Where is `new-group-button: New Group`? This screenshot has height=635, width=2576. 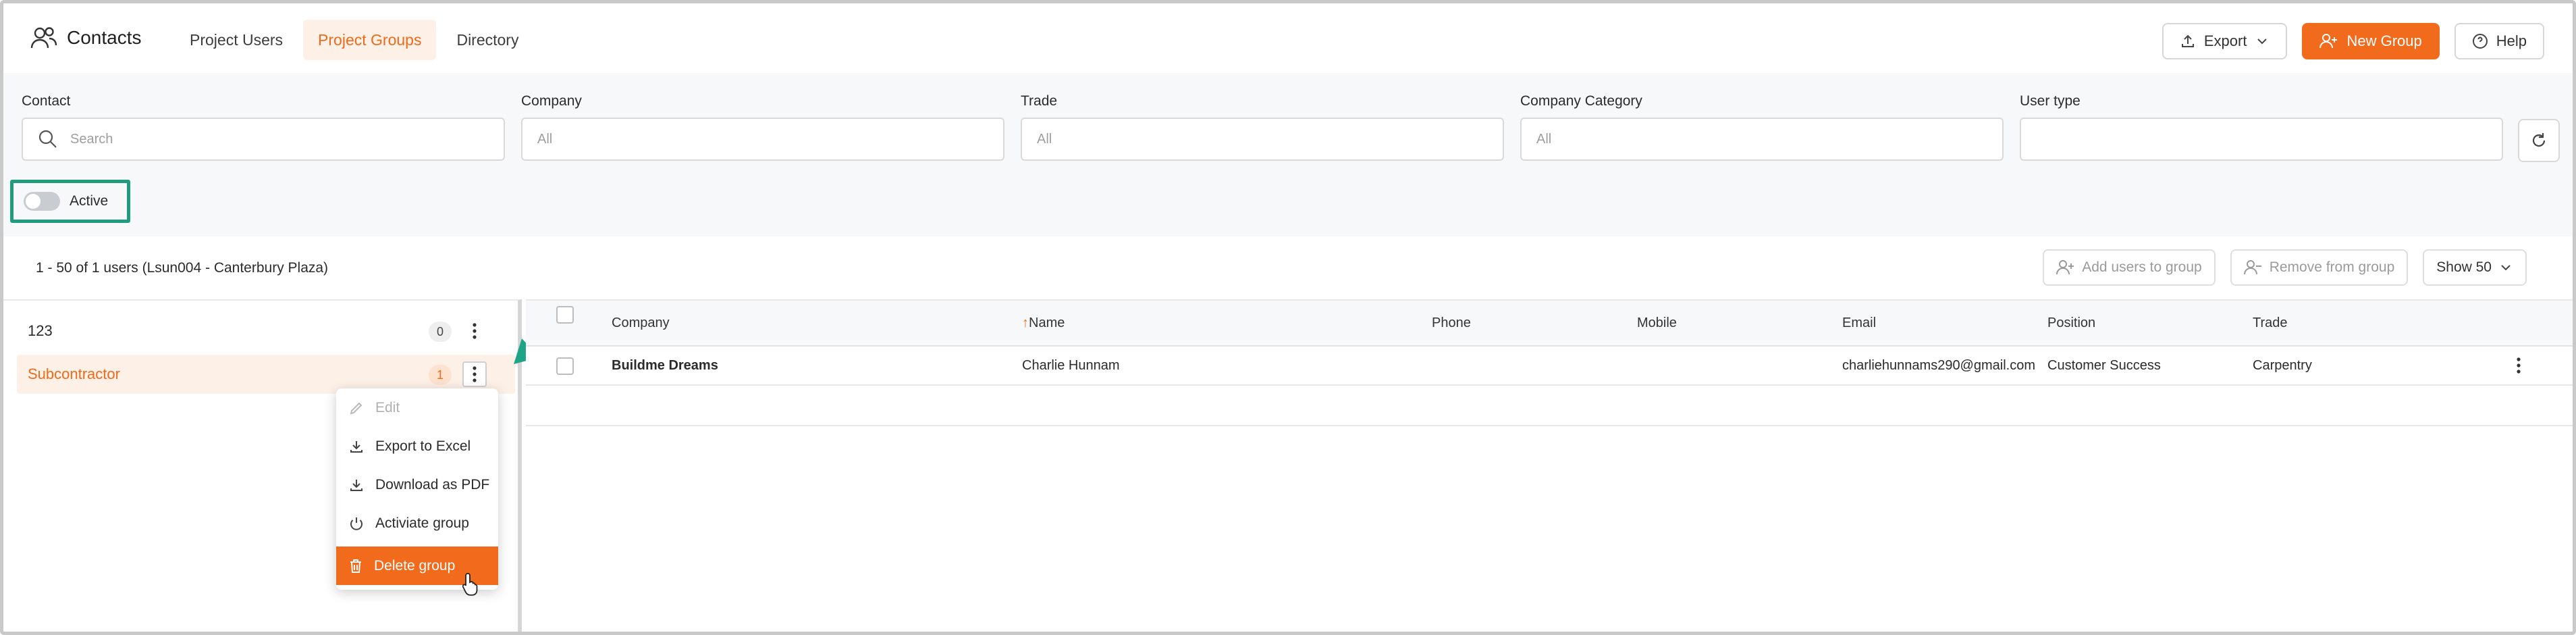 new-group-button: New Group is located at coordinates (2371, 41).